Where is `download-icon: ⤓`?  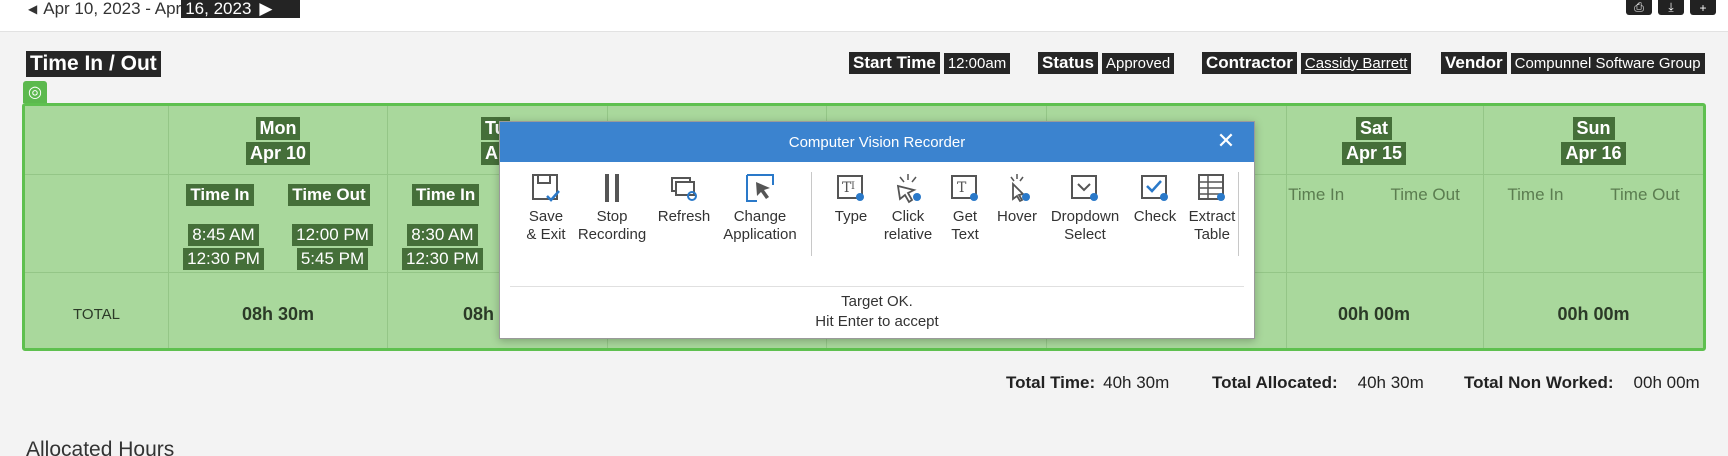 download-icon: ⤓ is located at coordinates (1671, 7).